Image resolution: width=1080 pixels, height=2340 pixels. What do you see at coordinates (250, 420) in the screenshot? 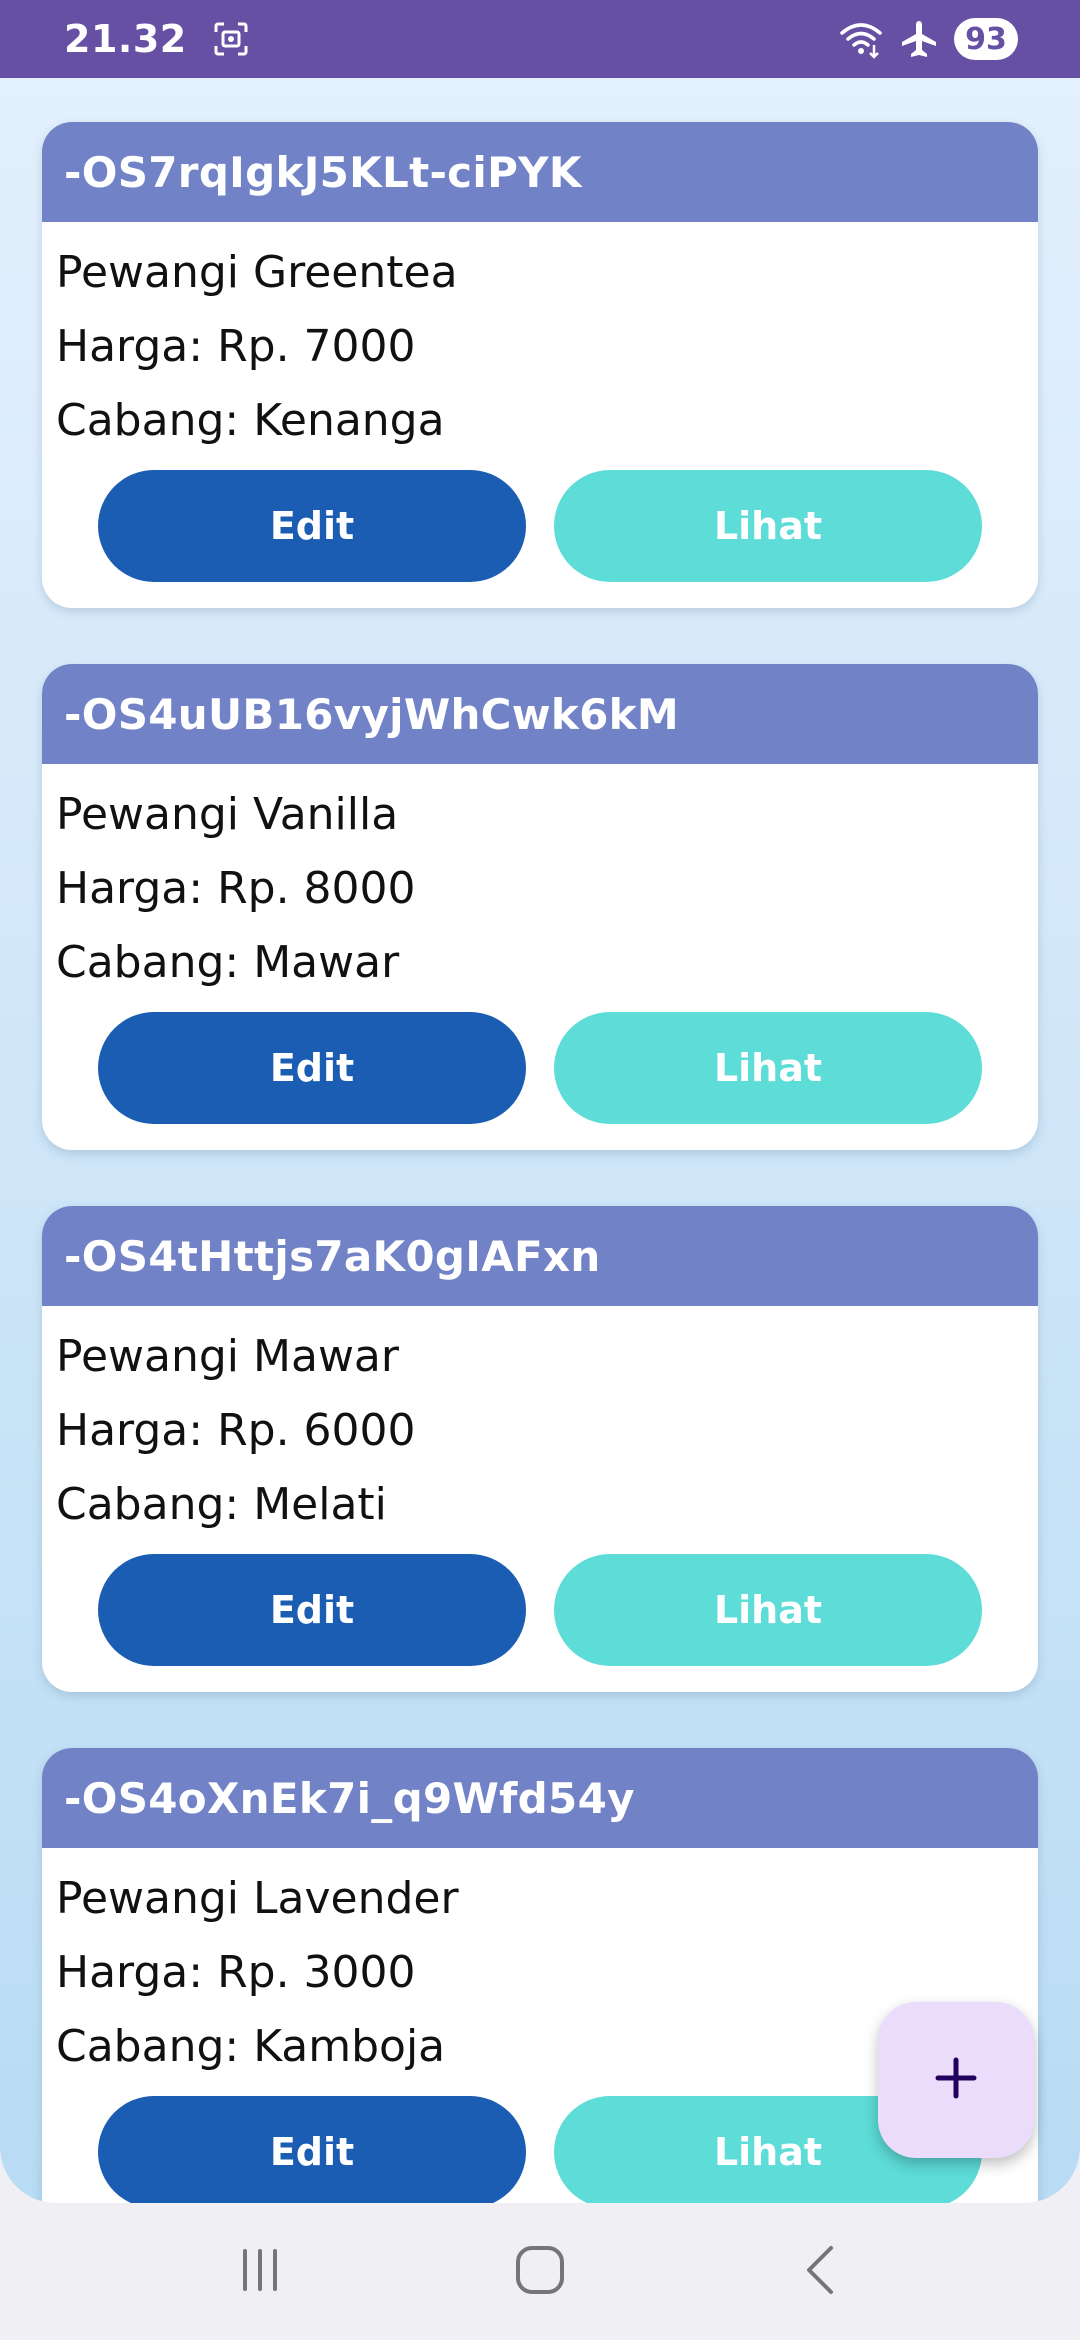
I see `item-branch: Cabang: Kenanga` at bounding box center [250, 420].